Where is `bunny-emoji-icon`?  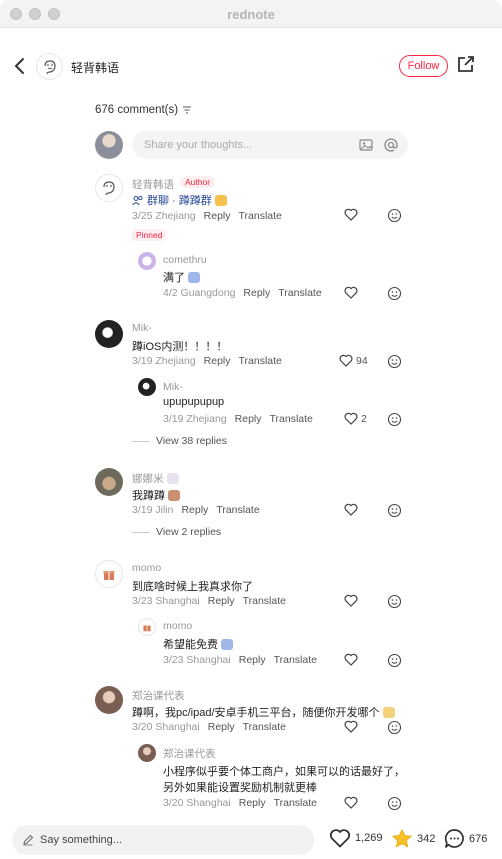
bunny-emoji-icon is located at coordinates (172, 478).